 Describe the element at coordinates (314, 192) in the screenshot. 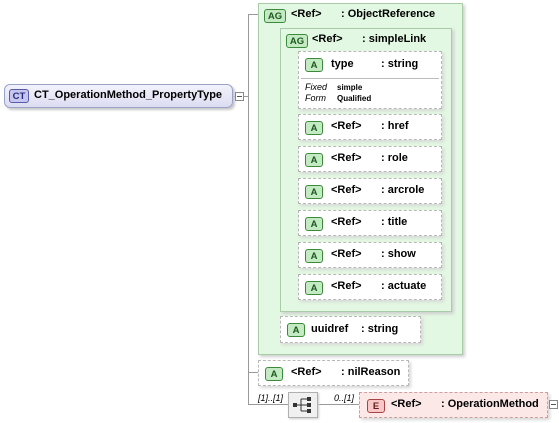

I see `arcrole-attribute-badge: A` at that location.